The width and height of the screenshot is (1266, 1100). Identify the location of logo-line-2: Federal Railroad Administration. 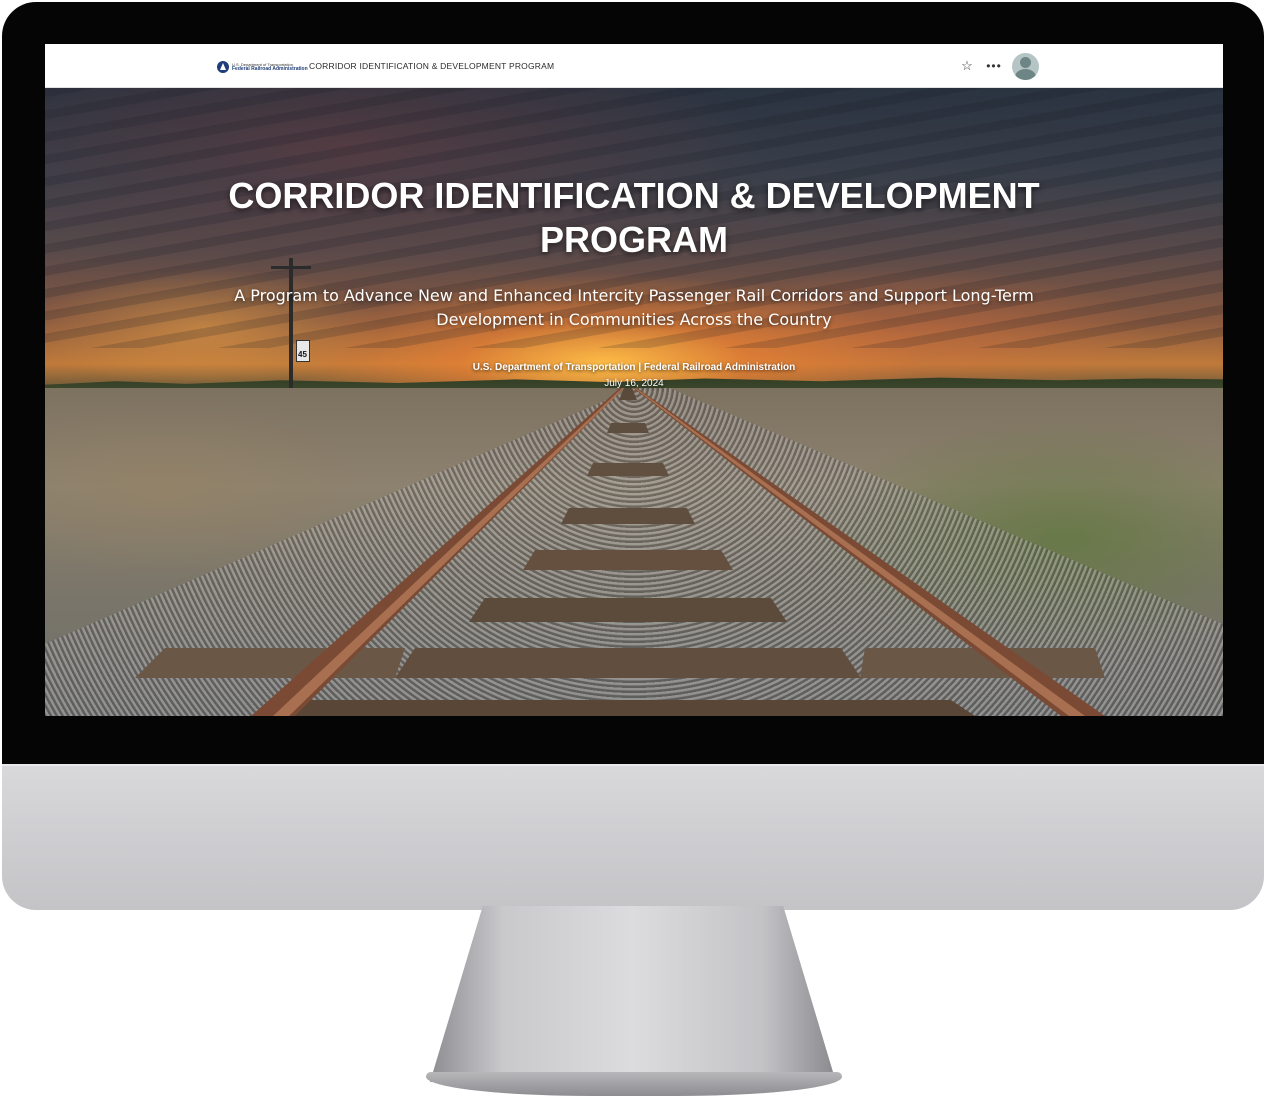
(270, 69).